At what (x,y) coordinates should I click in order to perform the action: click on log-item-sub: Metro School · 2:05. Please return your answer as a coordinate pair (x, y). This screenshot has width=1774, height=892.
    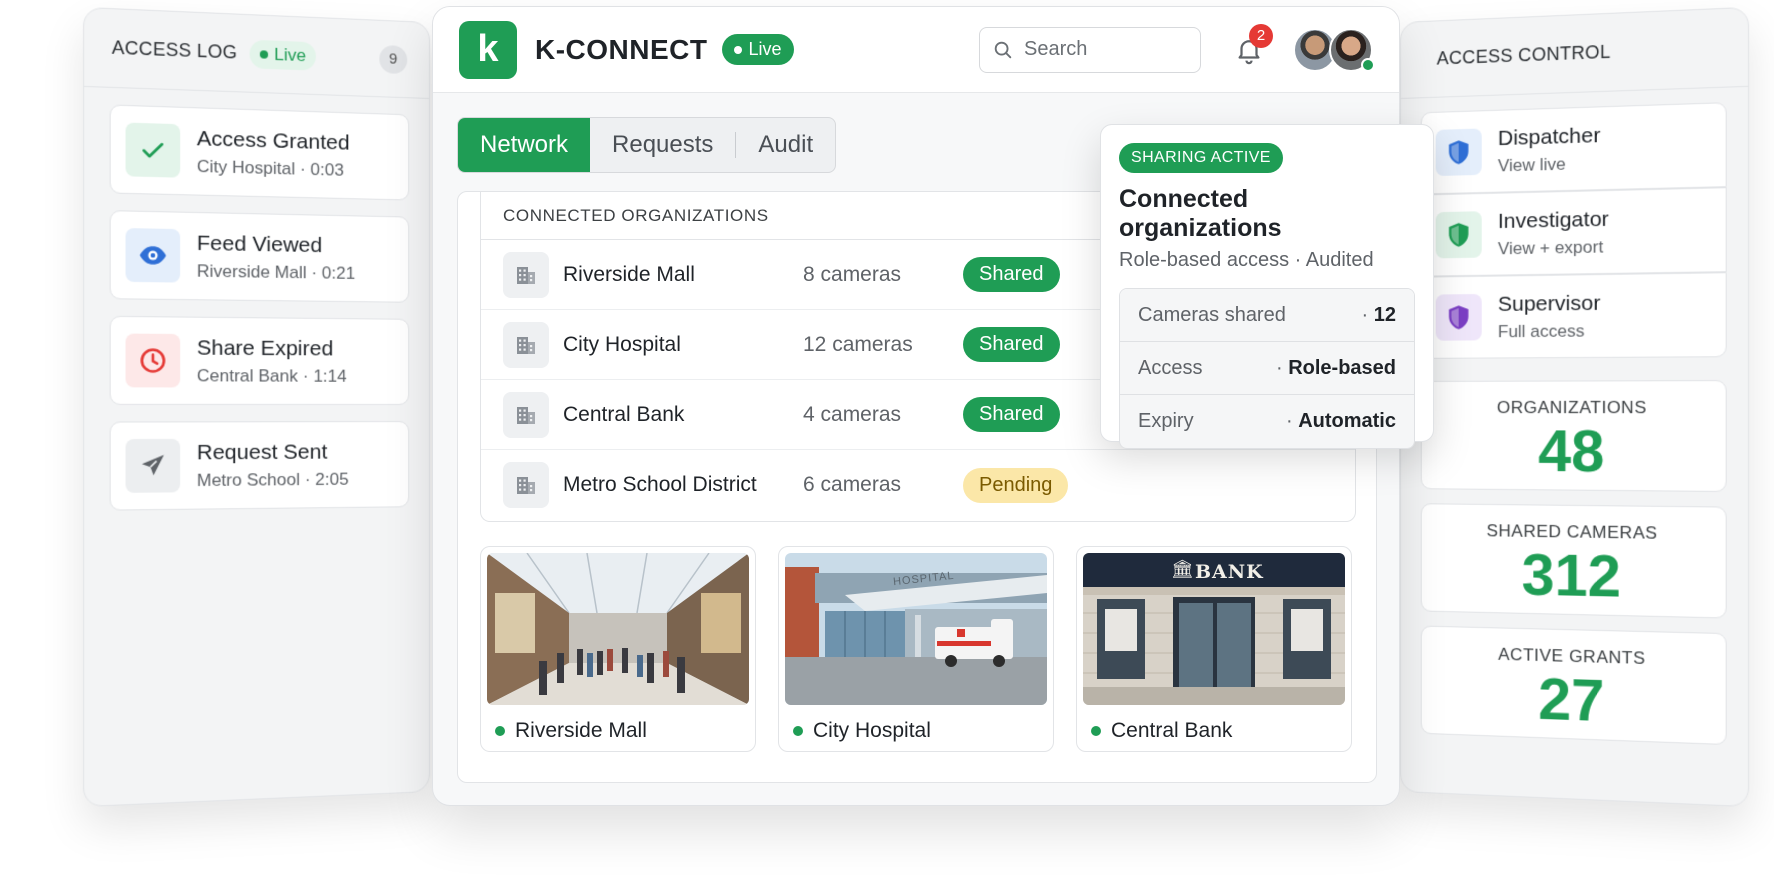
    Looking at the image, I should click on (272, 479).